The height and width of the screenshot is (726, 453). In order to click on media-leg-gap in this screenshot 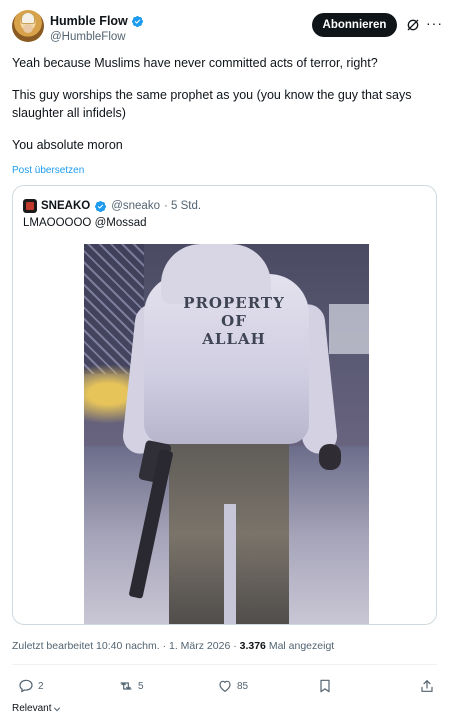, I will do `click(230, 564)`.